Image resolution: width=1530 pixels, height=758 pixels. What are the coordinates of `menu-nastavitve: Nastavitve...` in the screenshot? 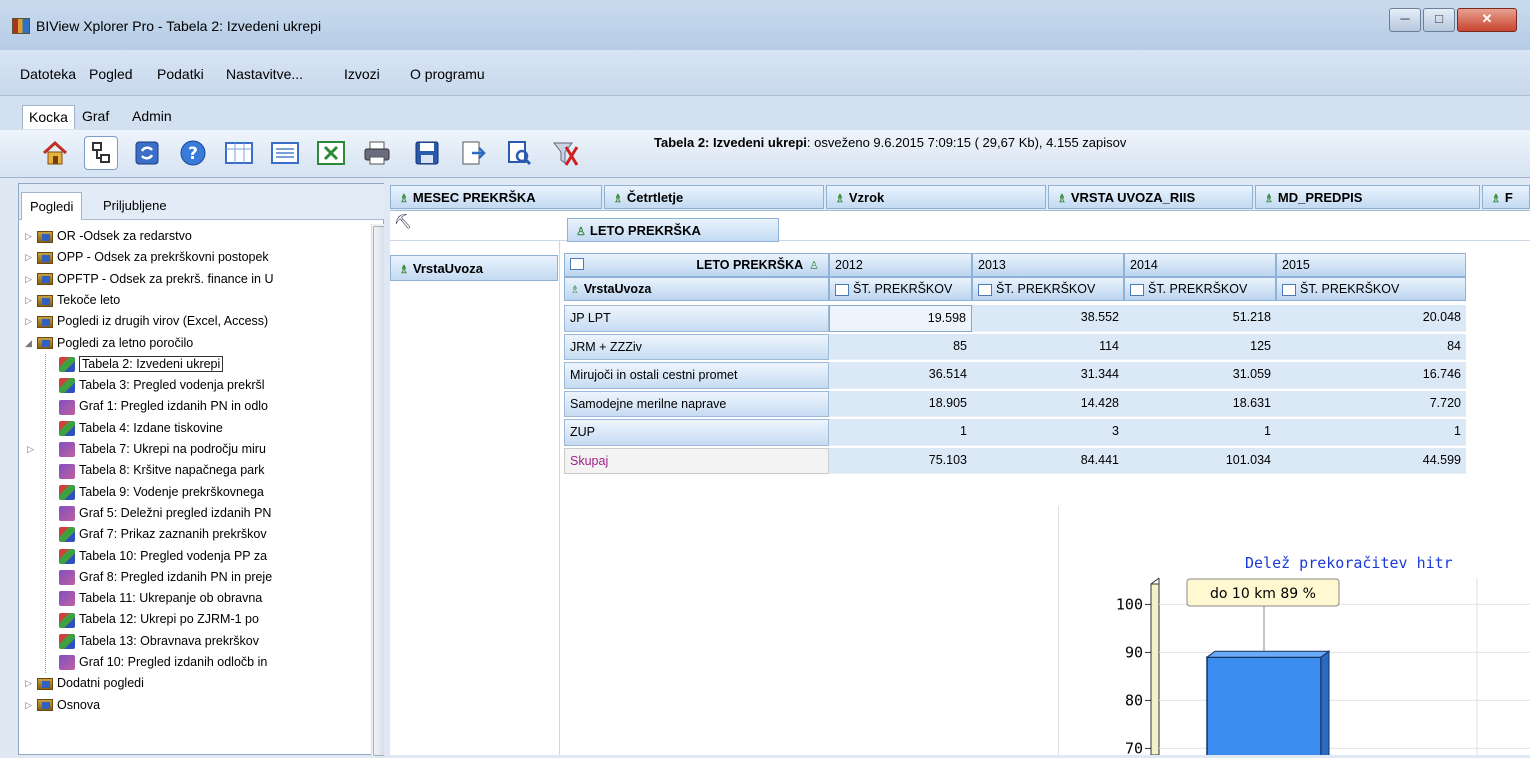 It's located at (264, 74).